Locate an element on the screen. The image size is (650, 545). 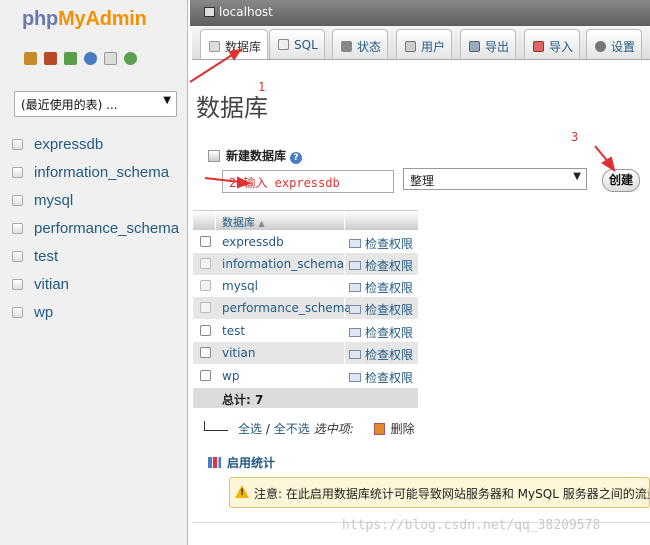
sidebar-db-item: wp is located at coordinates (95, 312).